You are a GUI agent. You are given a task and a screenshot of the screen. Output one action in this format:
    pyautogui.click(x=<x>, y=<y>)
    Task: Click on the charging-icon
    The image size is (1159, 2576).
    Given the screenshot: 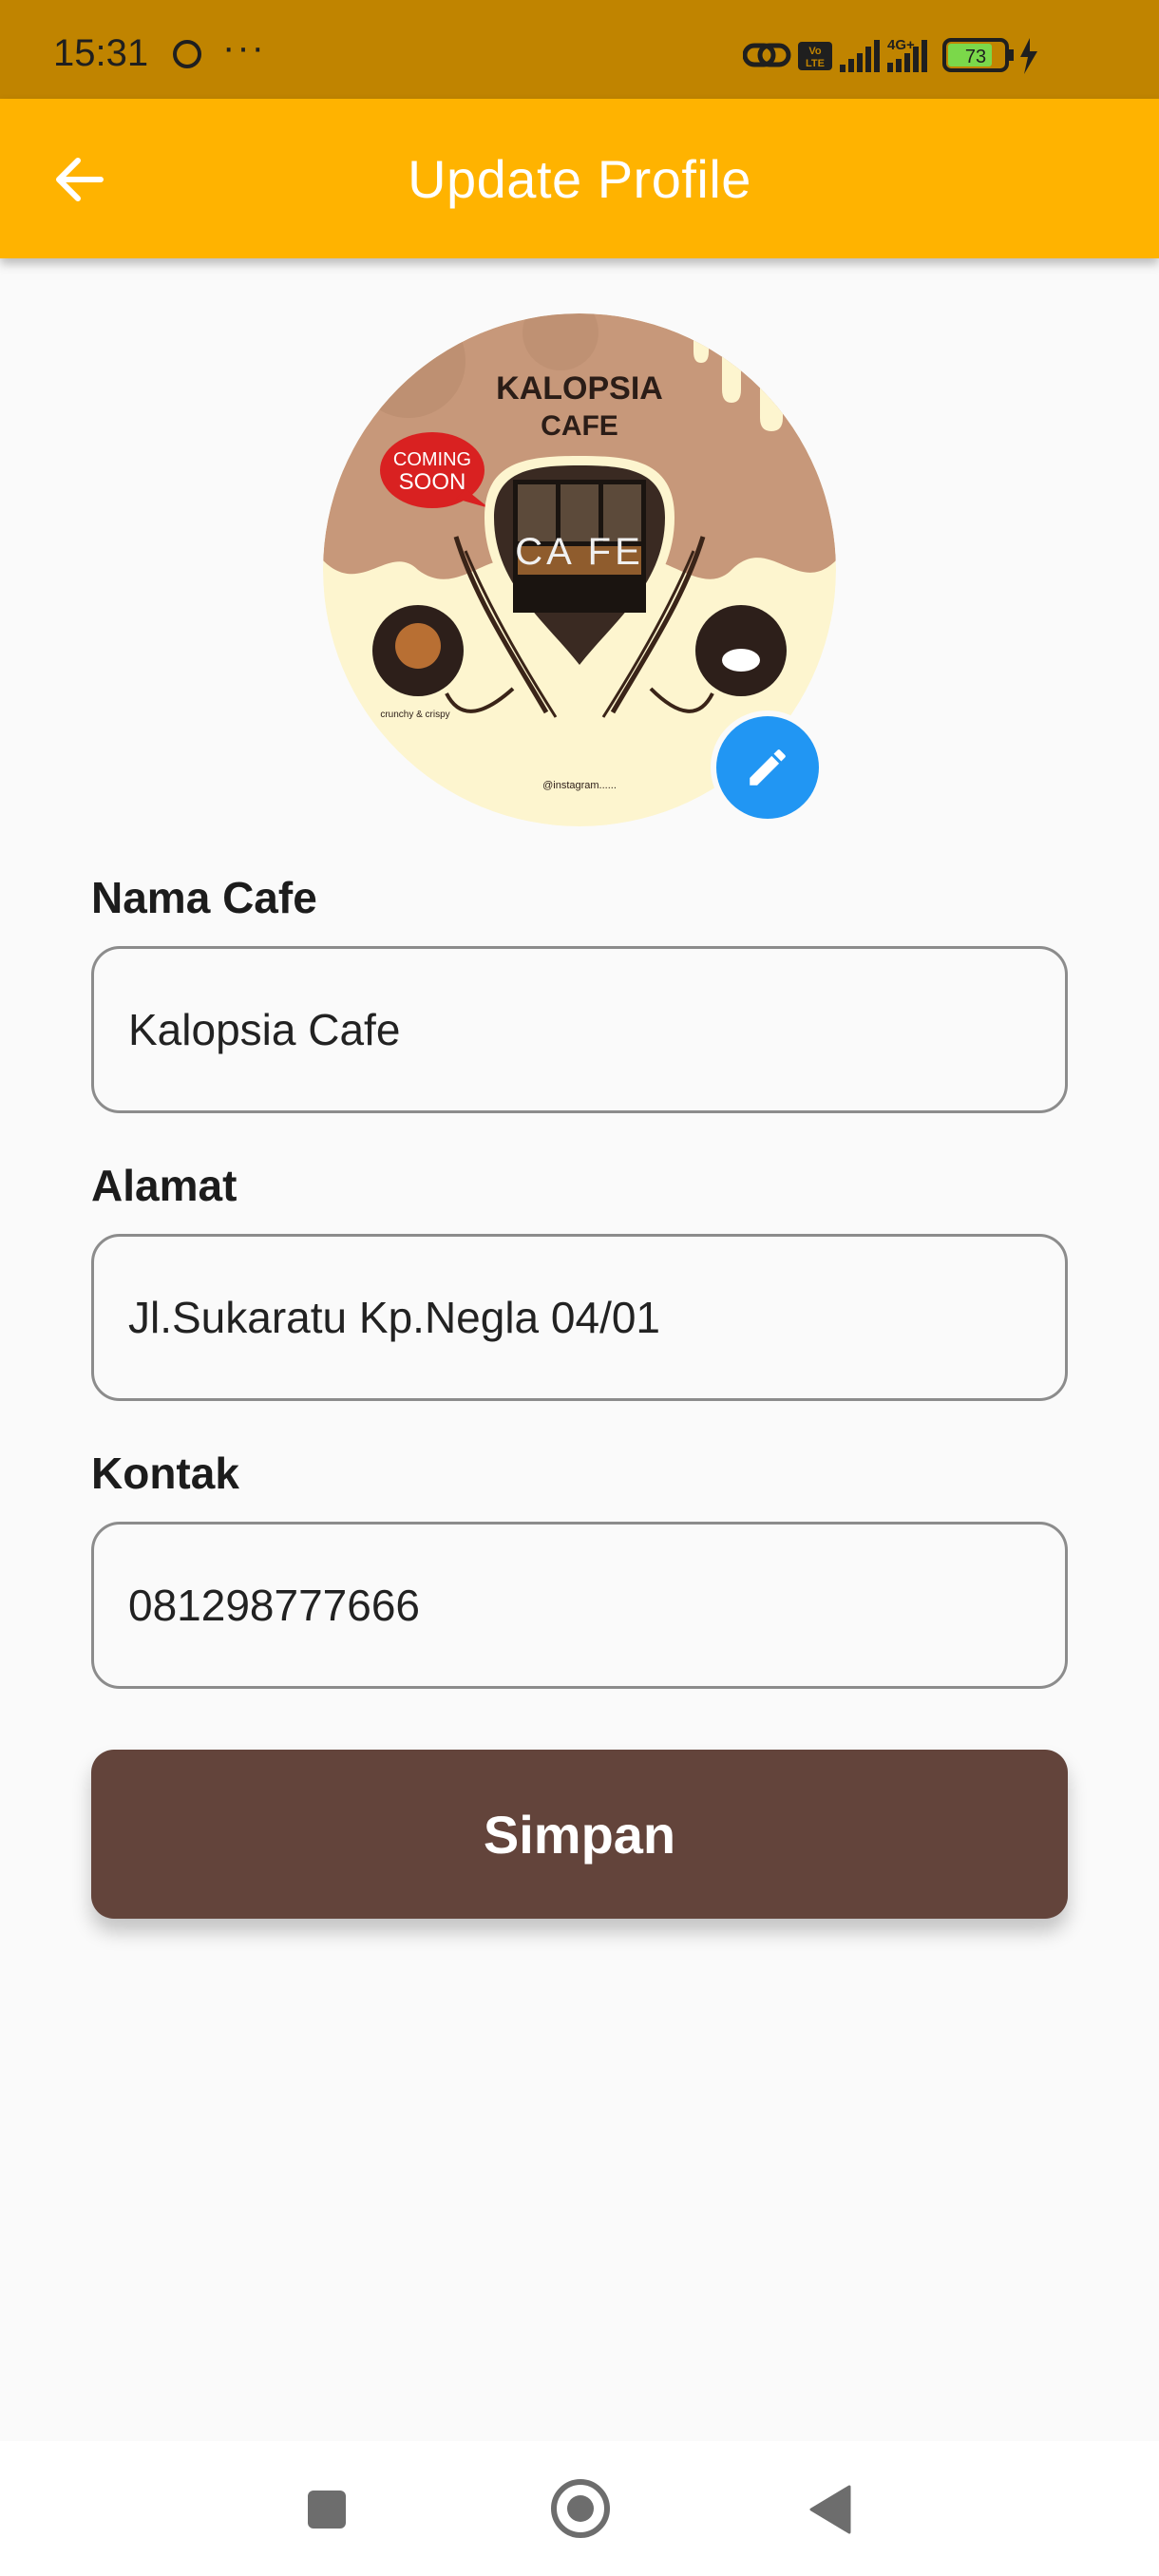 What is the action you would take?
    pyautogui.click(x=1028, y=56)
    